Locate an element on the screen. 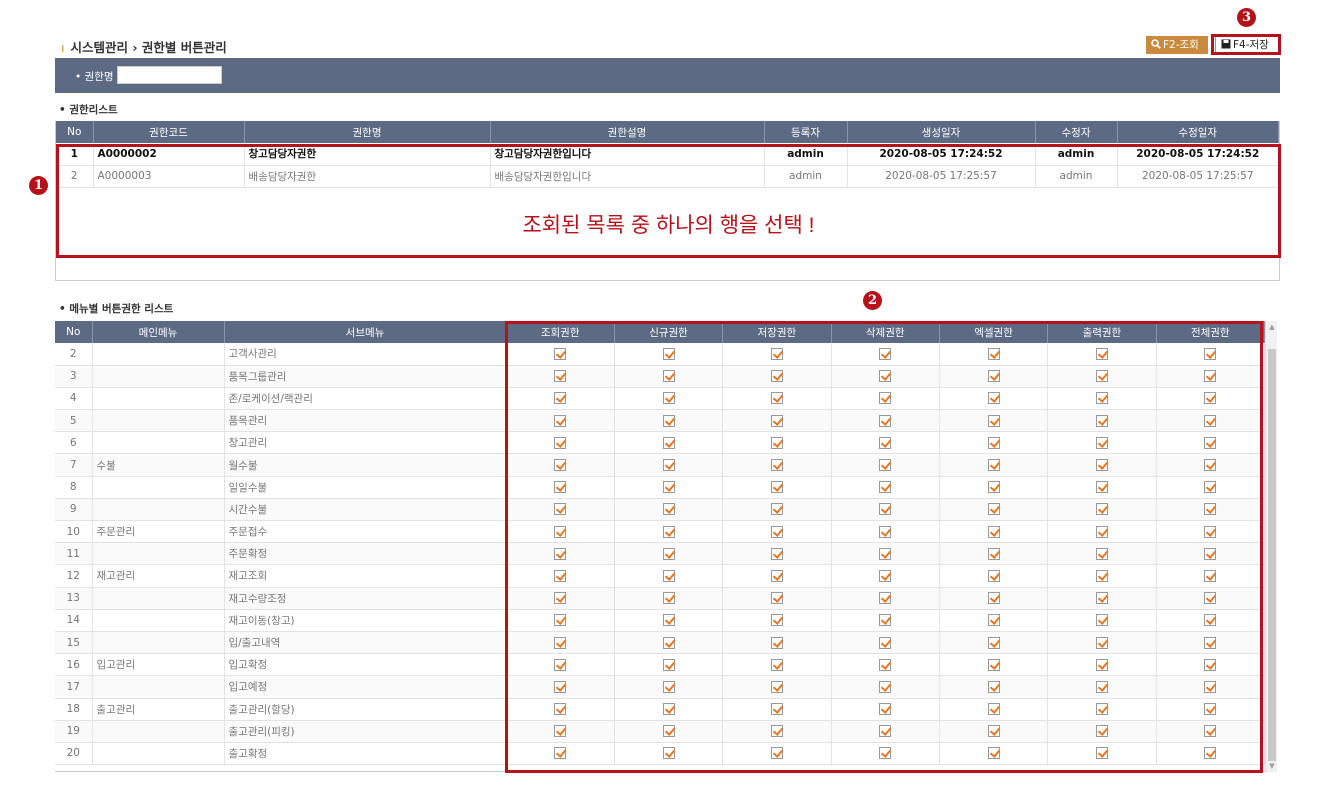 This screenshot has height=807, width=1335. search-icon is located at coordinates (1156, 44).